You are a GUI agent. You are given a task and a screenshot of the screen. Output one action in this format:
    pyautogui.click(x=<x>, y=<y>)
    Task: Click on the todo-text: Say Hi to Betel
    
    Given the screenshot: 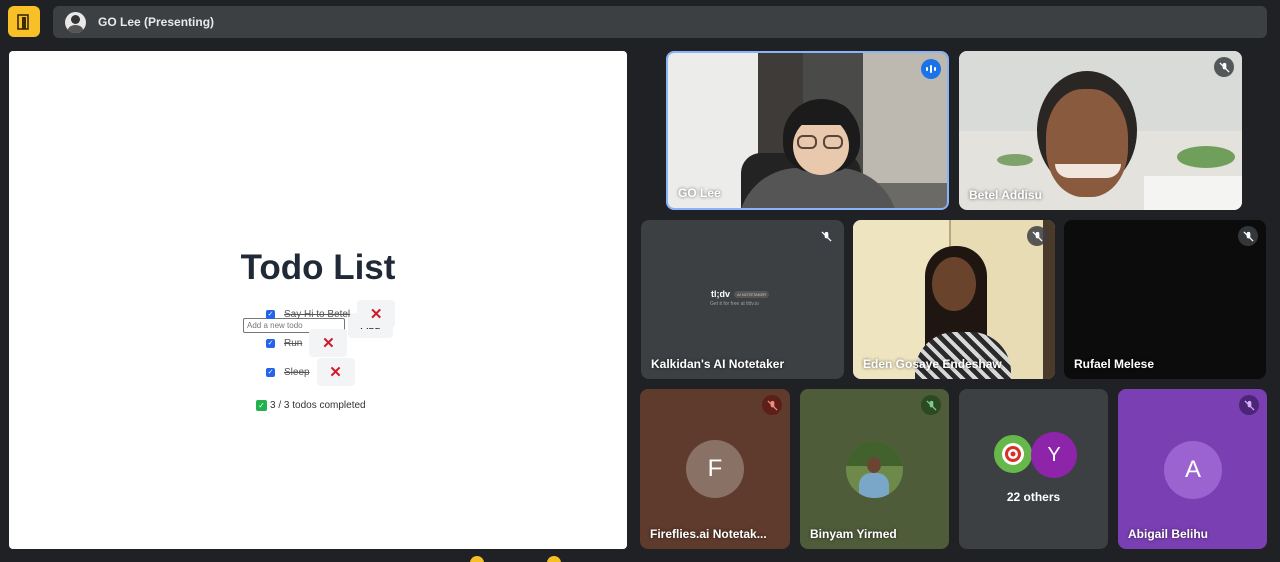 What is the action you would take?
    pyautogui.click(x=317, y=314)
    